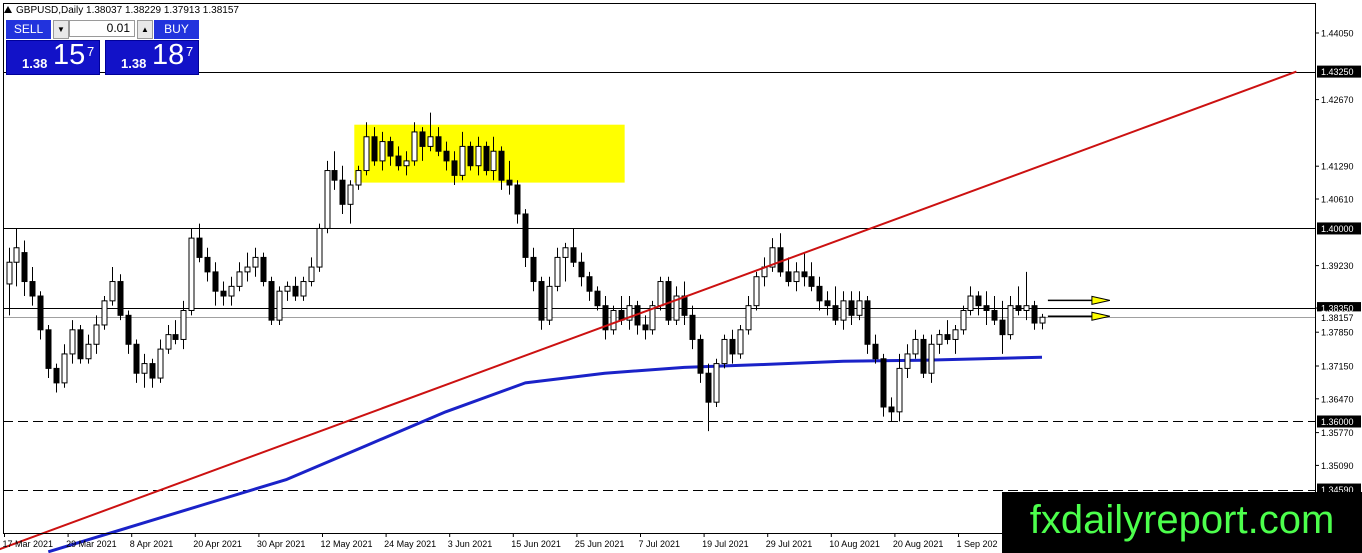 The image size is (1362, 553). Describe the element at coordinates (102, 28) in the screenshot. I see `lot-size-input` at that location.